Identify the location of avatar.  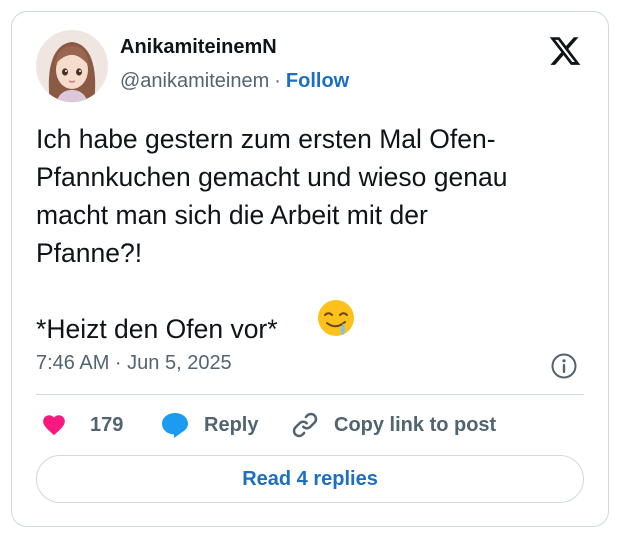
(72, 66).